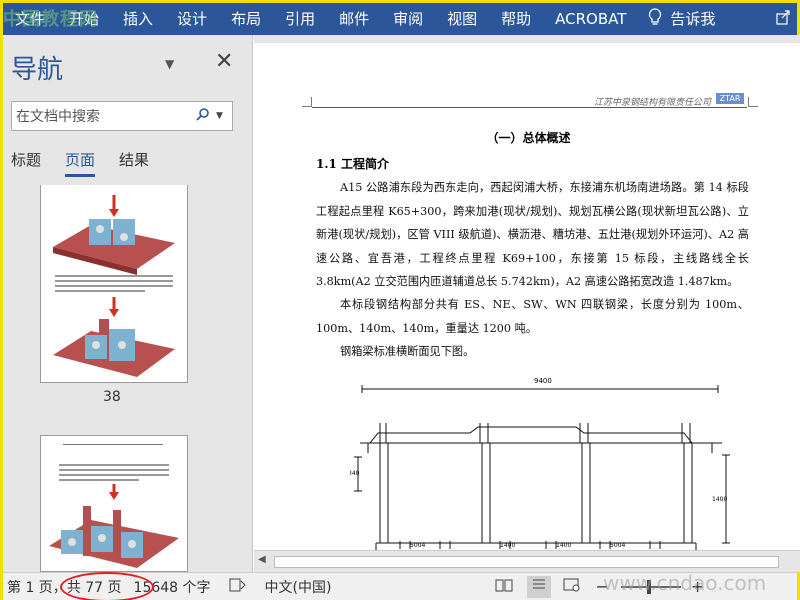  Describe the element at coordinates (112, 397) in the screenshot. I see `thumbnail-page-number: 38` at that location.